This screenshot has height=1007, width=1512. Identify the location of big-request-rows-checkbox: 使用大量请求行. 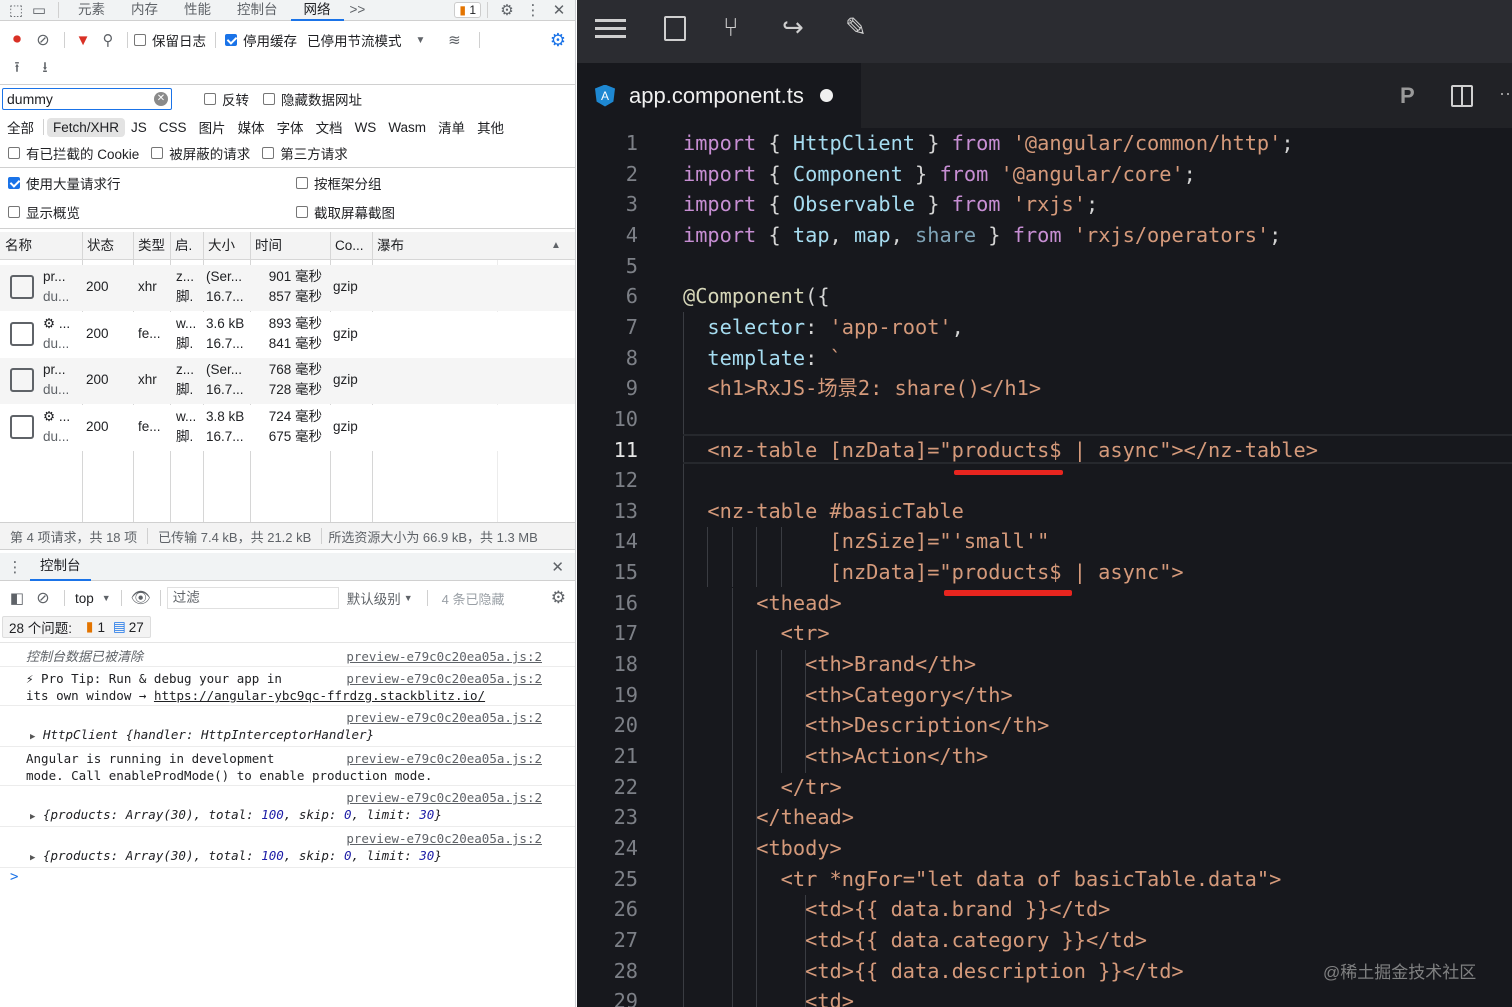
(152, 183).